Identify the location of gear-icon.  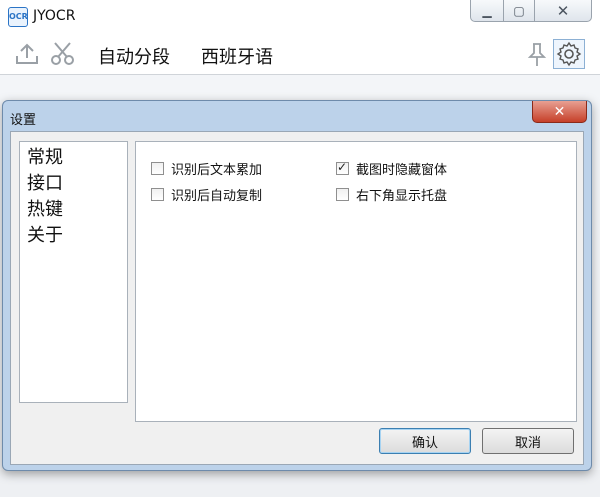
(569, 54).